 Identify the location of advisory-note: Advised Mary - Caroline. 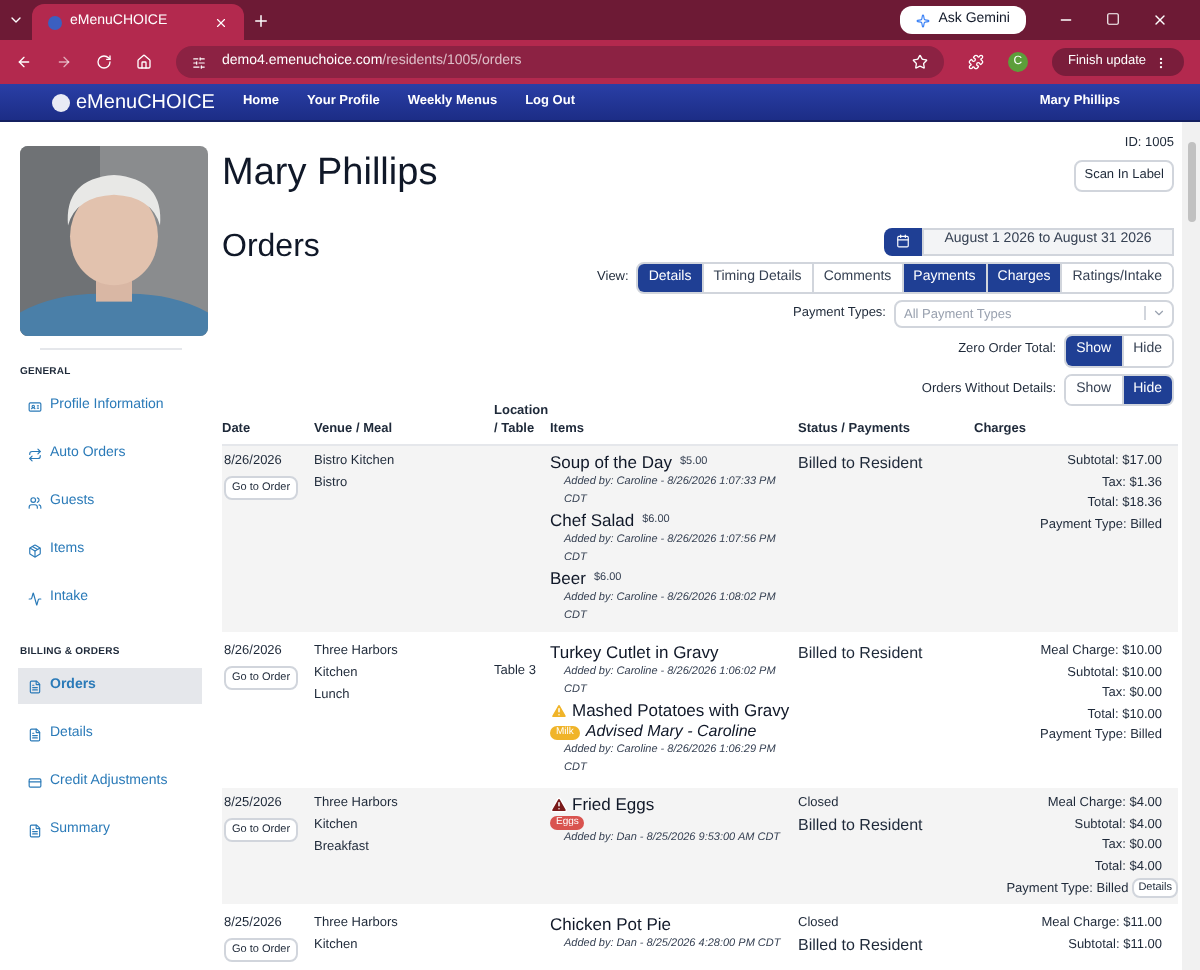
(671, 732).